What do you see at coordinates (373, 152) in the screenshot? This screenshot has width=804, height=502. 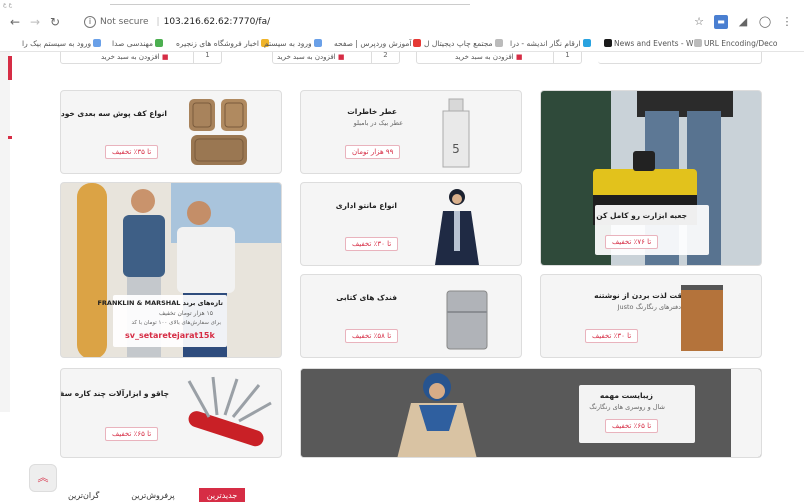 I see `price-badge: ۹۹ هزار تومان` at bounding box center [373, 152].